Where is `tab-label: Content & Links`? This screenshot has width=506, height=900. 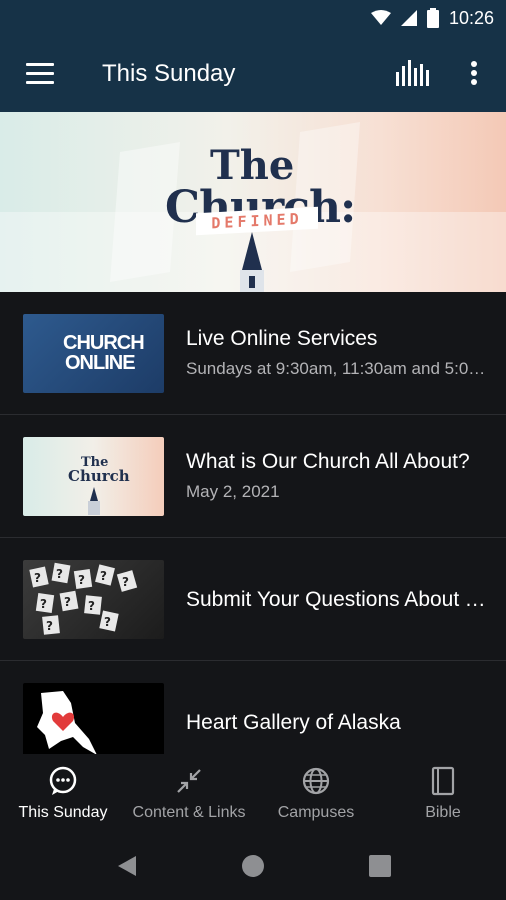 tab-label: Content & Links is located at coordinates (189, 812).